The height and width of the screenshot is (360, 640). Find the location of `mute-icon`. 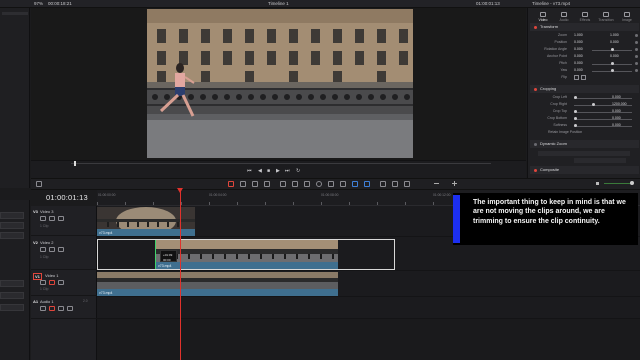

mute-icon is located at coordinates (61, 308).